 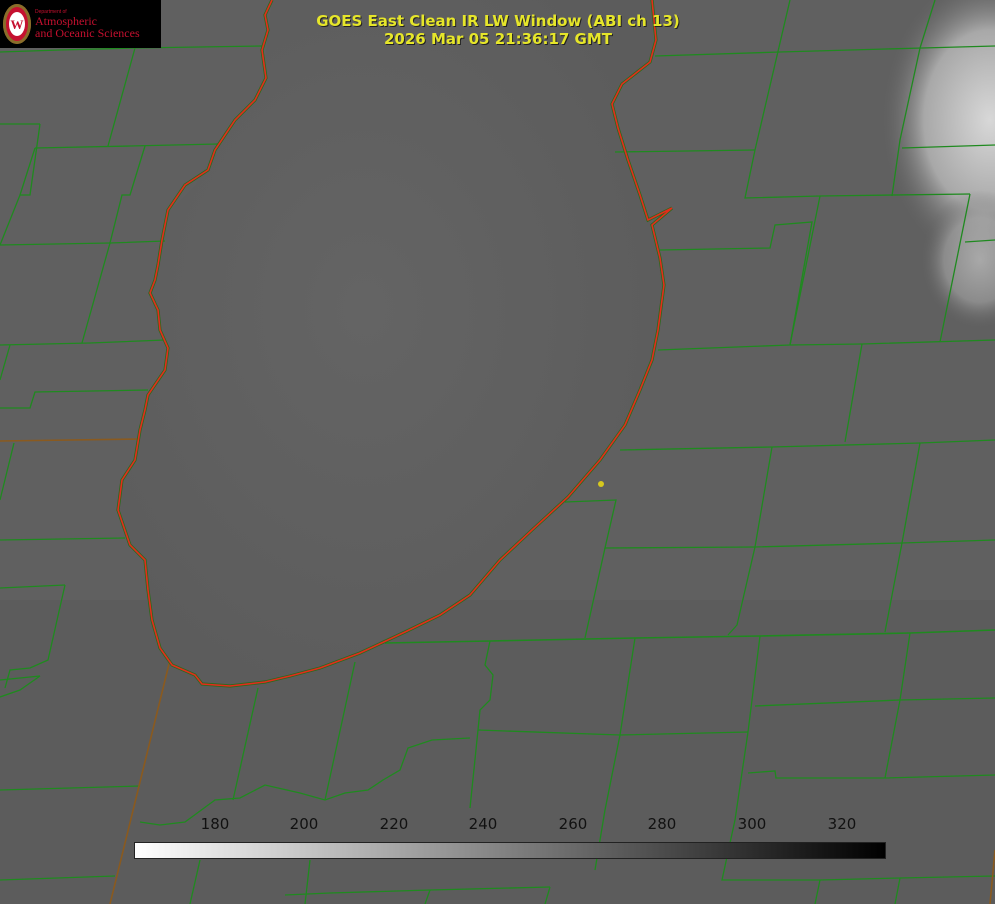 I want to click on colorbar-tick-label: 320, so click(x=842, y=824).